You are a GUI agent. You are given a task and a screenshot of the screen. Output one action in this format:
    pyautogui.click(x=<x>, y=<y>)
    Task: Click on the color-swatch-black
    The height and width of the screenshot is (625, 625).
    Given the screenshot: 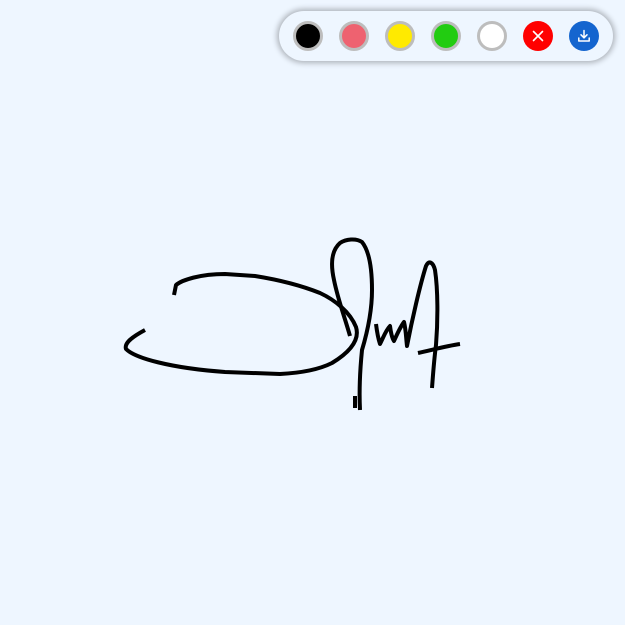 What is the action you would take?
    pyautogui.click(x=308, y=36)
    